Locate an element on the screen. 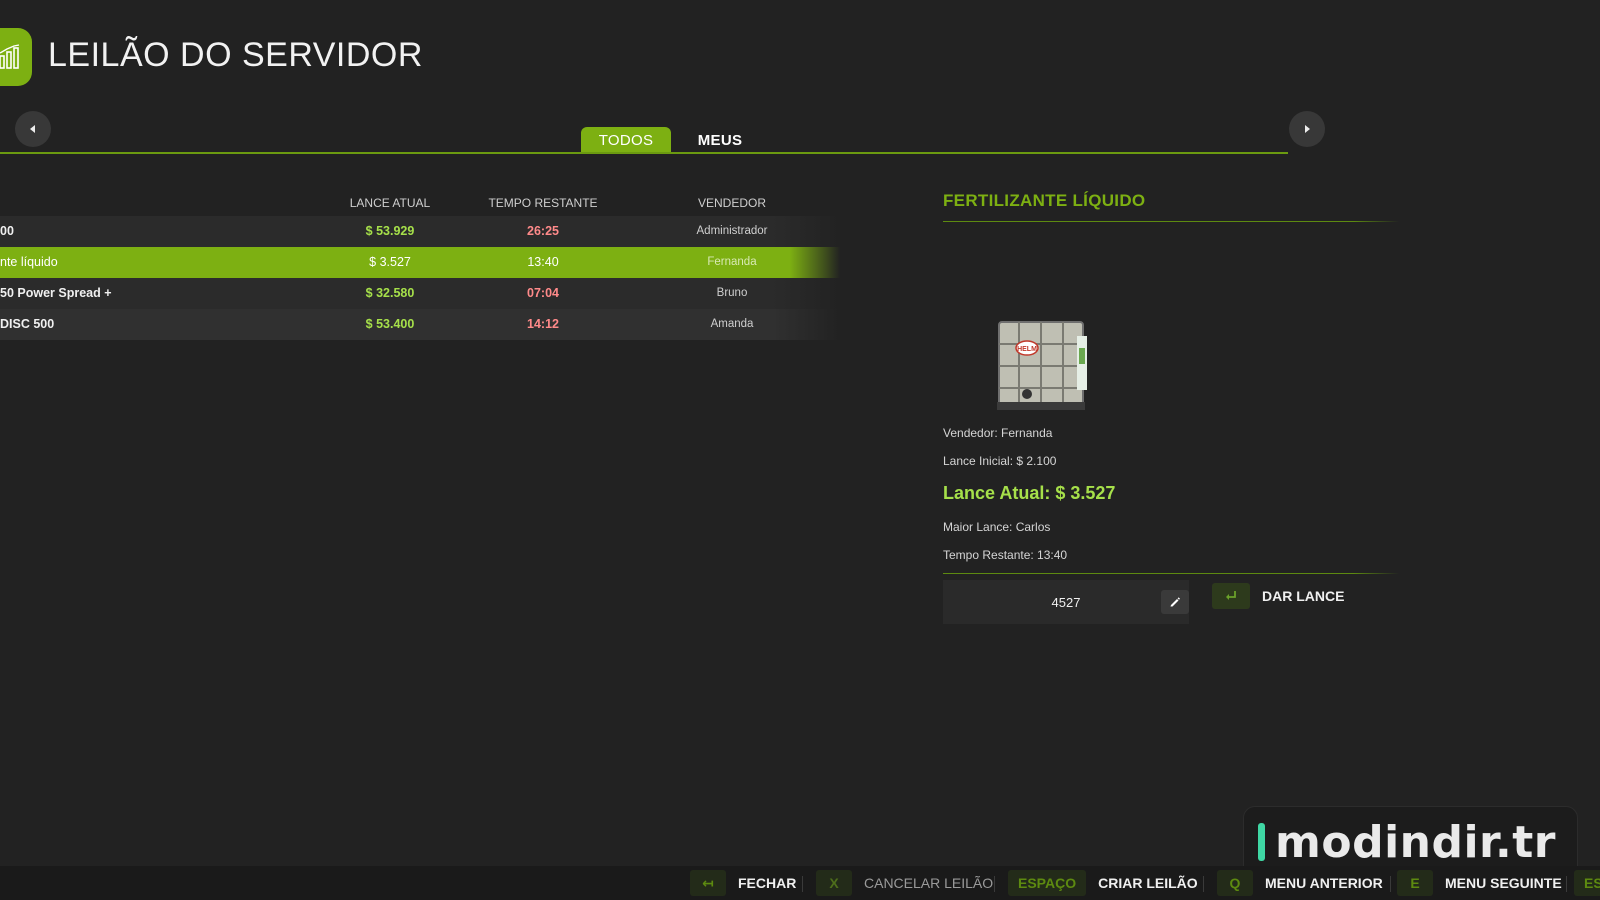 The width and height of the screenshot is (1600, 900). close-action: ↤ FECHAR is located at coordinates (743, 883).